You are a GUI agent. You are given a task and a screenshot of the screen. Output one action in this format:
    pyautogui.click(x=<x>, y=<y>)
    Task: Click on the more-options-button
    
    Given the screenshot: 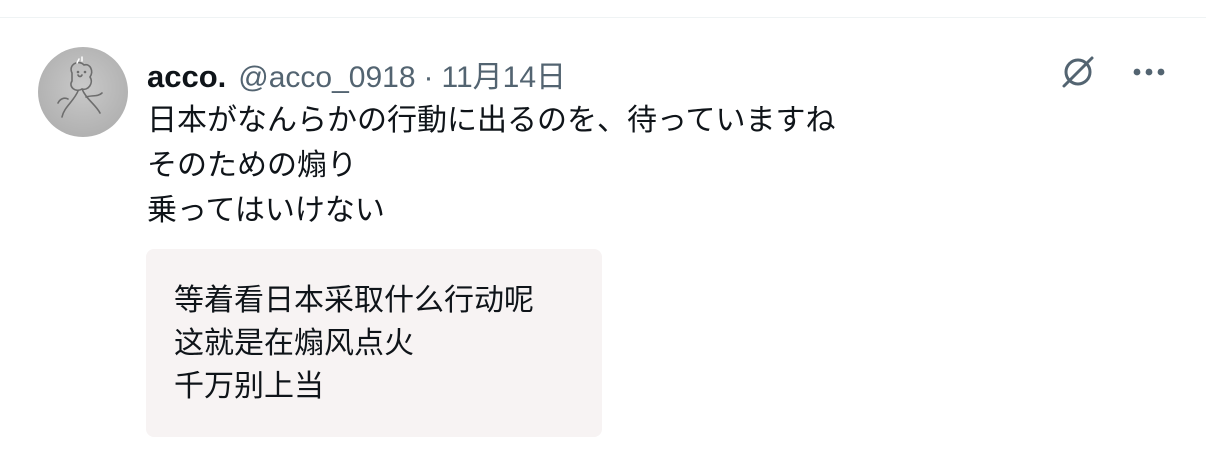 What is the action you would take?
    pyautogui.click(x=1149, y=72)
    